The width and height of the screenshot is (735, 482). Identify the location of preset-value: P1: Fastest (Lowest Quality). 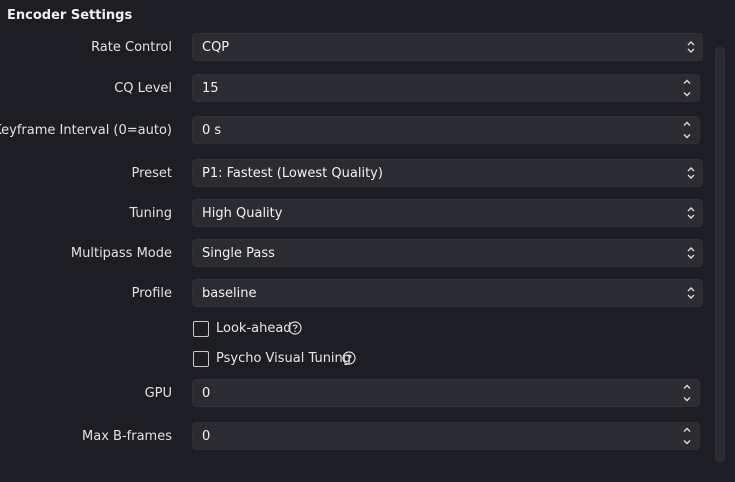
(292, 173).